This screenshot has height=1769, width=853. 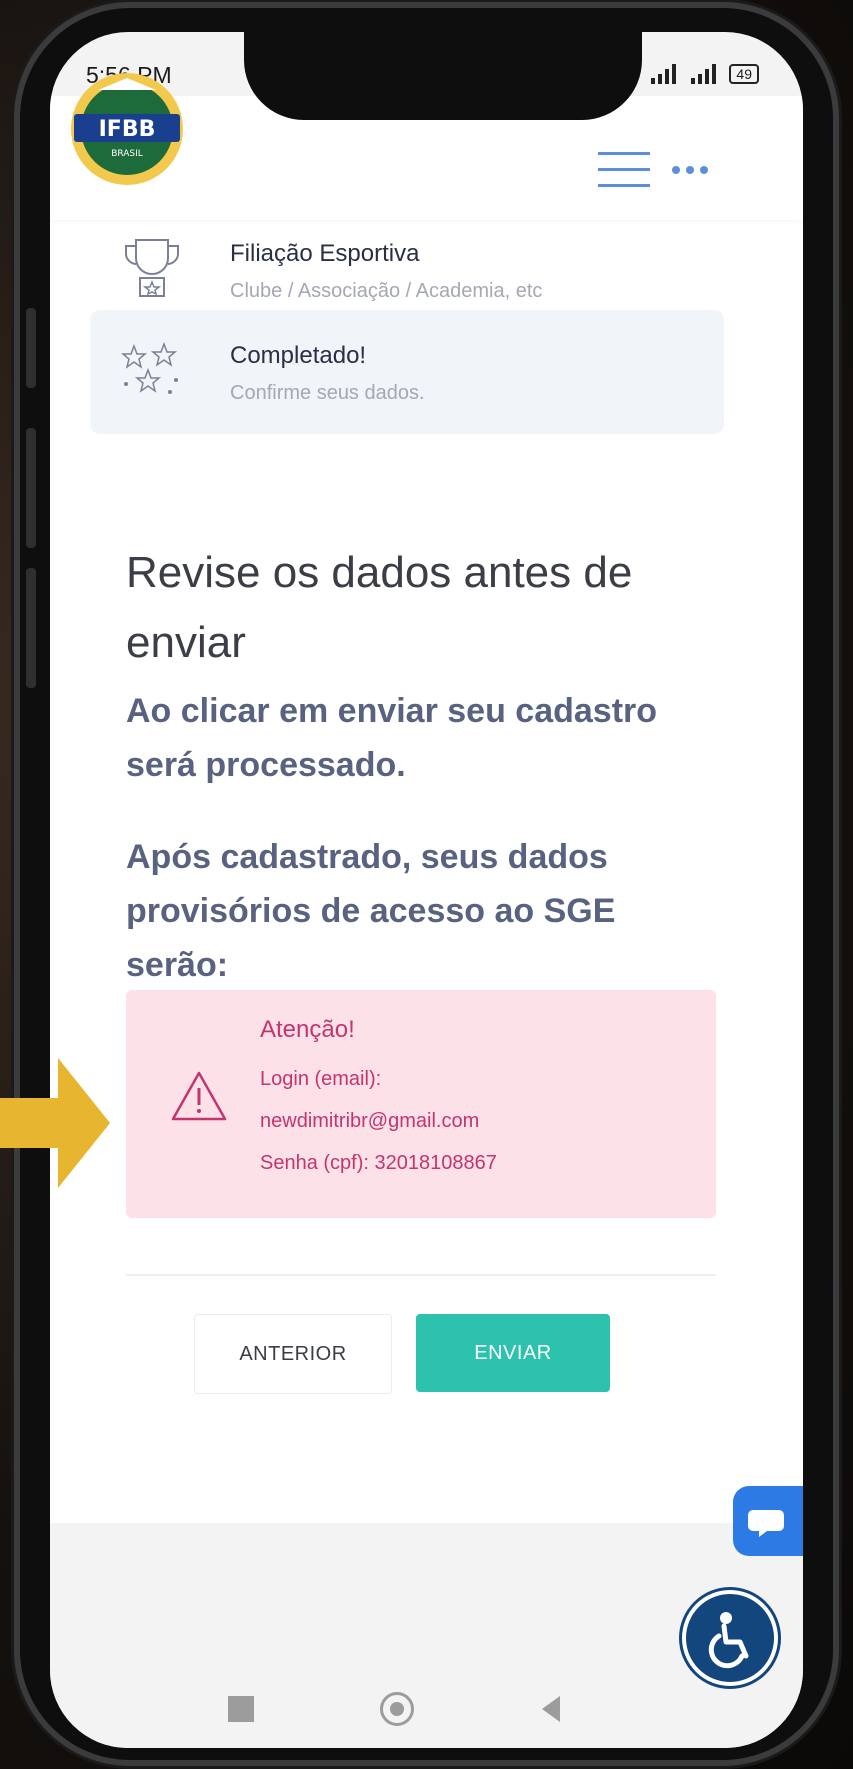 I want to click on logo-text: IFBB, so click(x=127, y=129).